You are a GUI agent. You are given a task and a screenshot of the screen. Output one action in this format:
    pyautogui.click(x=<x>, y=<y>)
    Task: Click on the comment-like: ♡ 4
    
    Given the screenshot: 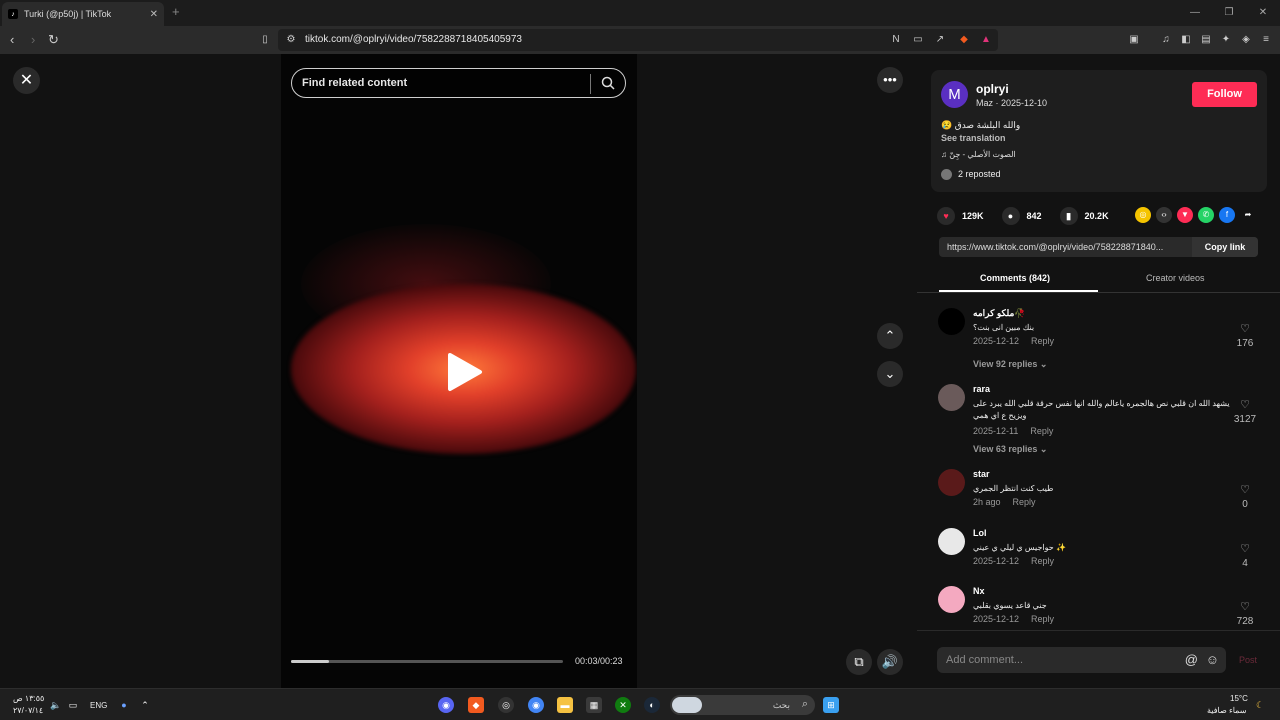 What is the action you would take?
    pyautogui.click(x=1245, y=555)
    